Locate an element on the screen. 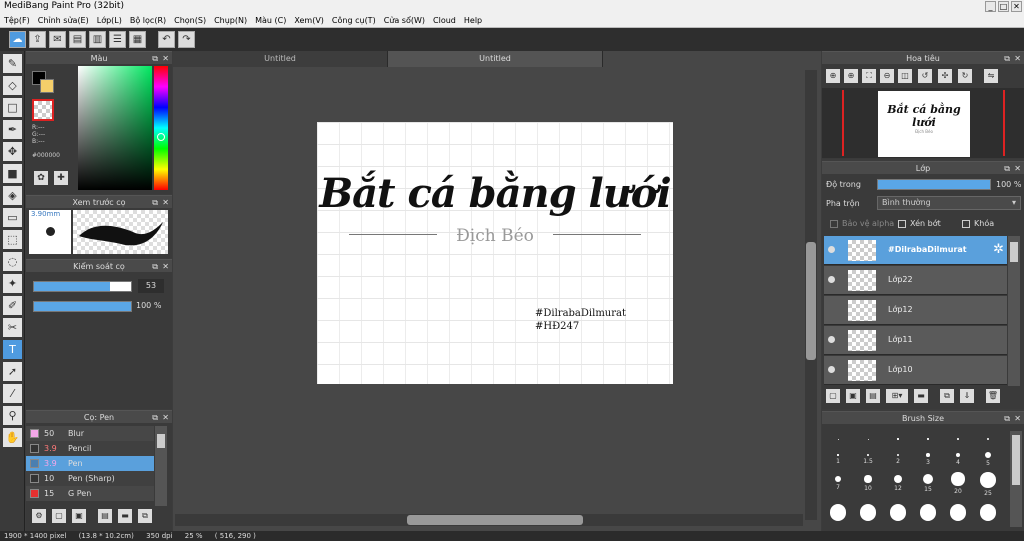 The width and height of the screenshot is (1024, 541). eraser-tool-icon: ◇ is located at coordinates (12, 85).